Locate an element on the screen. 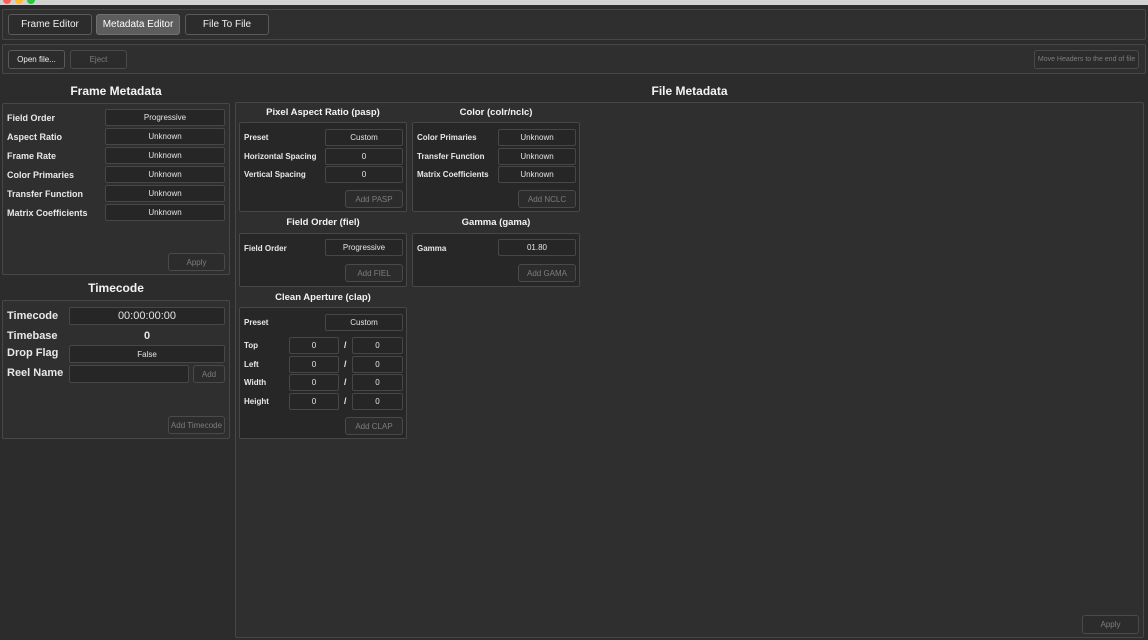 This screenshot has height=640, width=1148. clap-width-numerator-input: 0 is located at coordinates (314, 382).